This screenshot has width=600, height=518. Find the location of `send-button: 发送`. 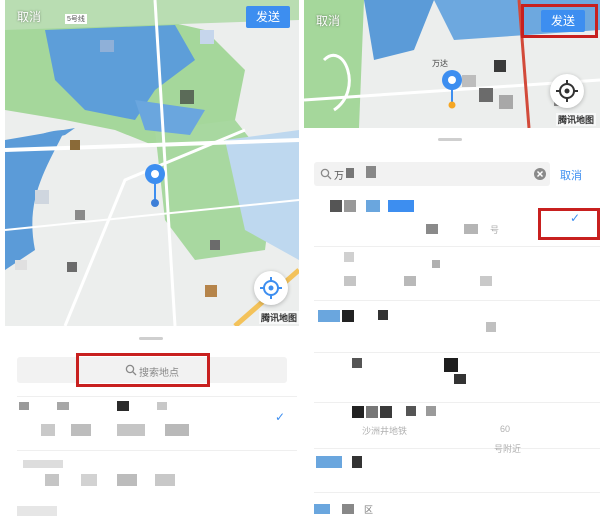

send-button: 发送 is located at coordinates (268, 17).